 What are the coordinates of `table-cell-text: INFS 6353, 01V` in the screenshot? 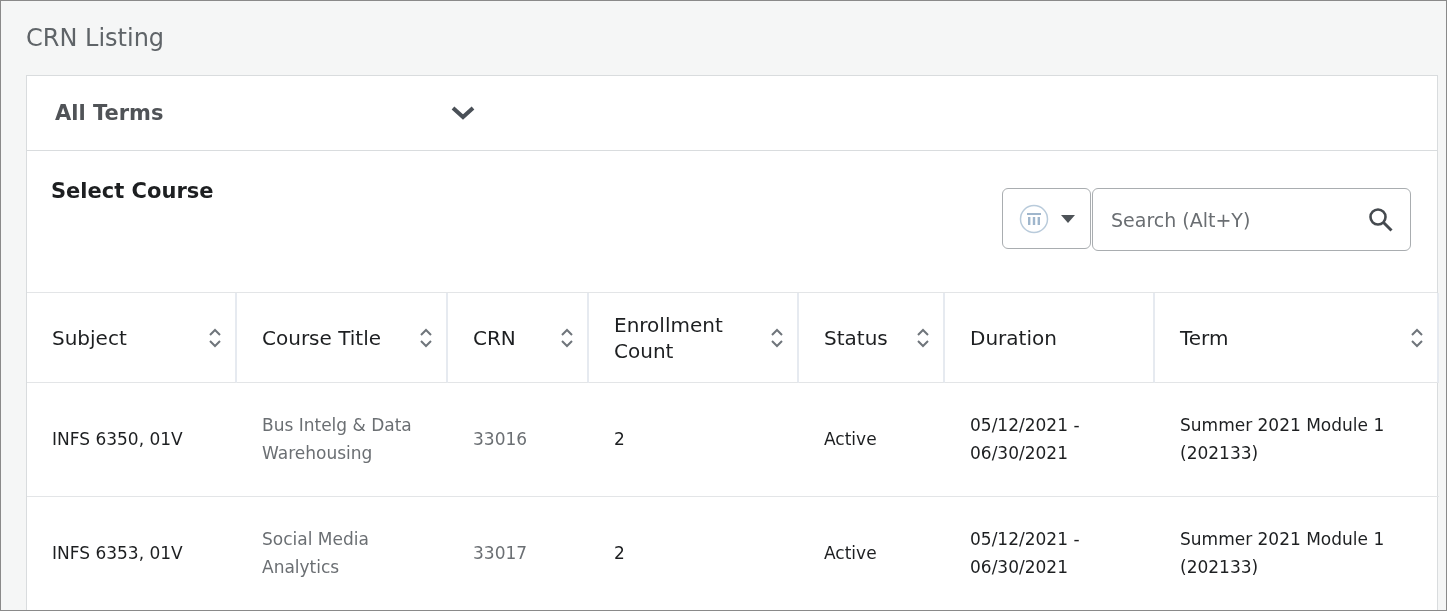 It's located at (117, 553).